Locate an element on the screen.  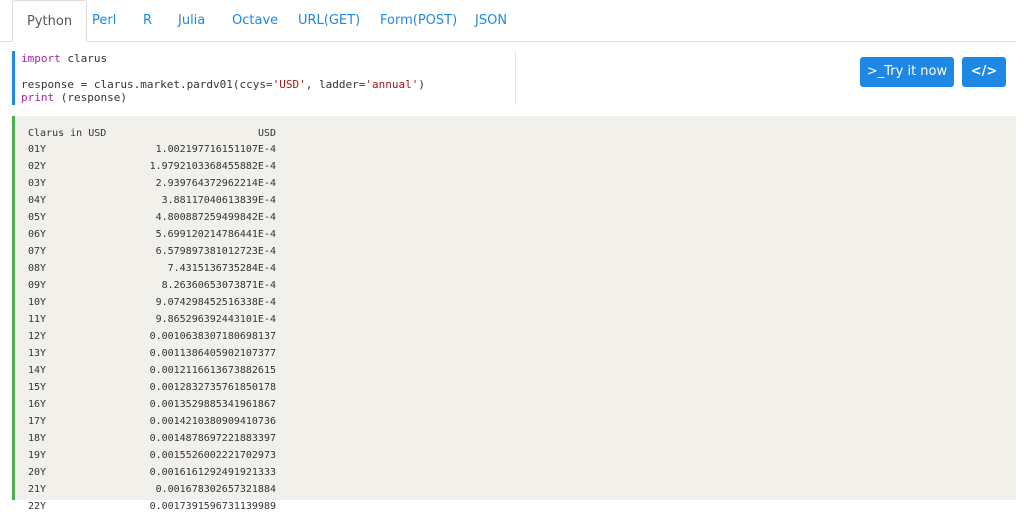
tab-python: Python is located at coordinates (50, 21).